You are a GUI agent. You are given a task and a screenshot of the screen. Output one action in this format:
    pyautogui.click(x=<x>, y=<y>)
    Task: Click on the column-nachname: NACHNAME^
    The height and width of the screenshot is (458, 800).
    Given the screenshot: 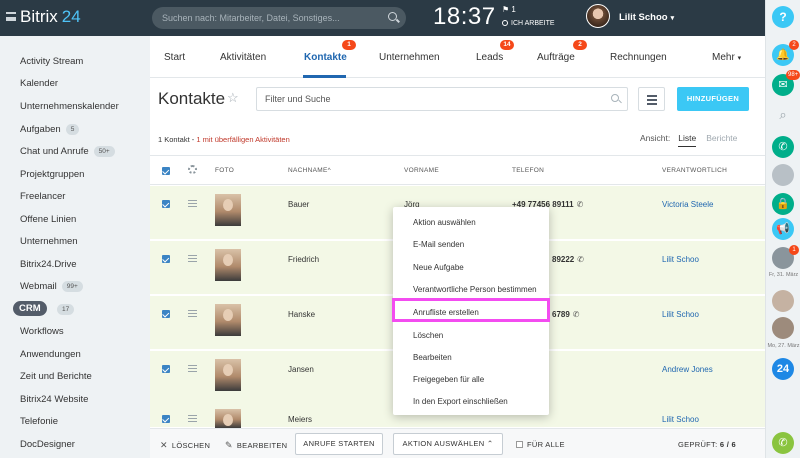 What is the action you would take?
    pyautogui.click(x=309, y=170)
    